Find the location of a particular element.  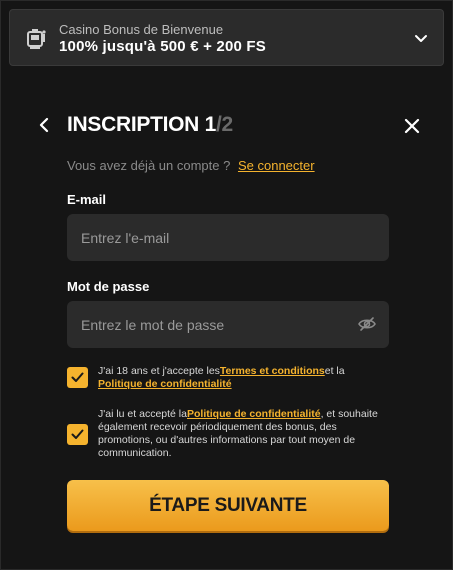

consent2-text-before: J'ai lu et accepté la is located at coordinates (142, 414).